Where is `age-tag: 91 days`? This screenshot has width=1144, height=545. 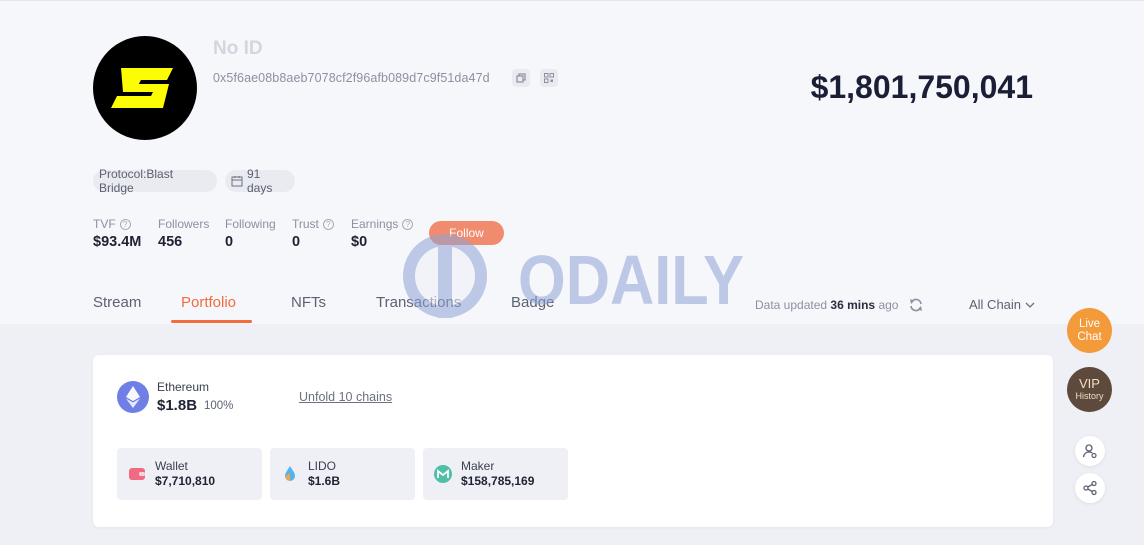 age-tag: 91 days is located at coordinates (260, 181).